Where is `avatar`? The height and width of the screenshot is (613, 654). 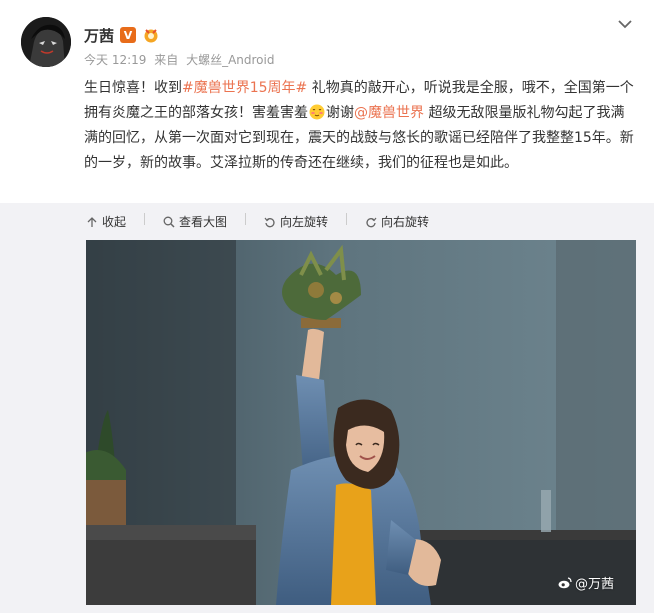 avatar is located at coordinates (46, 42).